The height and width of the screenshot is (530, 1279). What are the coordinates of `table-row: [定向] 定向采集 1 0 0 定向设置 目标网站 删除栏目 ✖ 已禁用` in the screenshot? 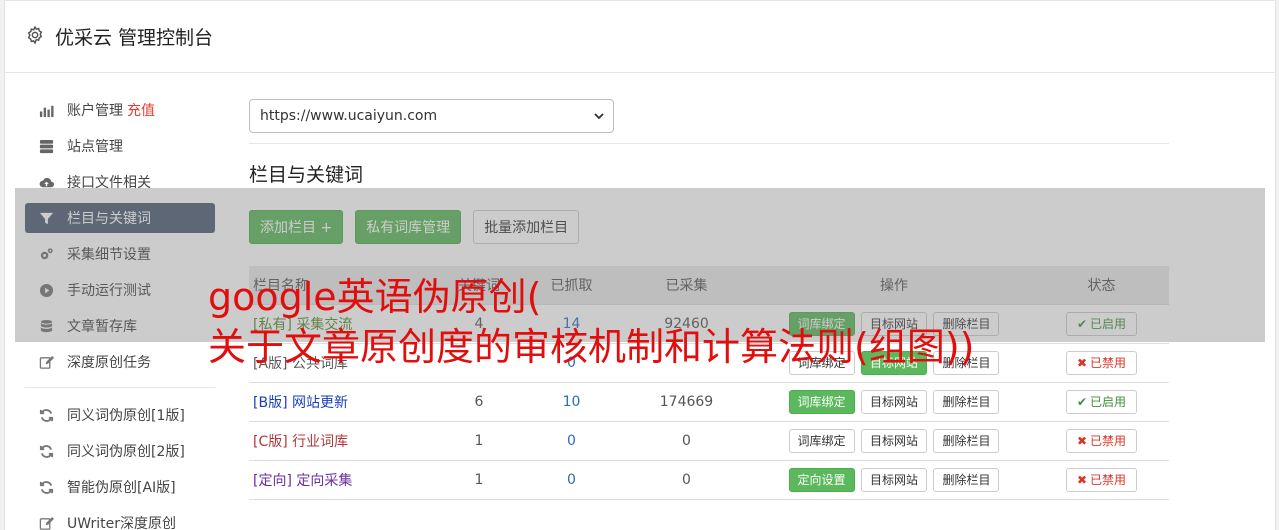 It's located at (709, 479).